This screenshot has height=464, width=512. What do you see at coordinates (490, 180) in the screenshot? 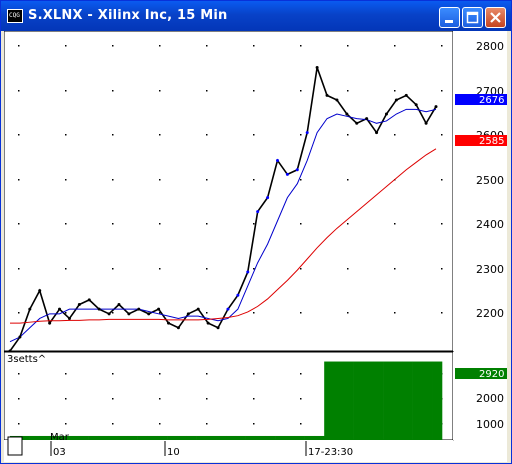
I see `price-tick-2500: 2500` at bounding box center [490, 180].